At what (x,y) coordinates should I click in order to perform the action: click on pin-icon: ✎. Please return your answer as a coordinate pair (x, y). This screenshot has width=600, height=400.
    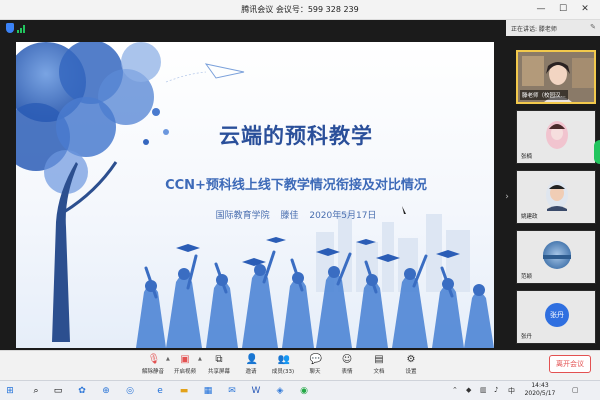
    Looking at the image, I should click on (593, 27).